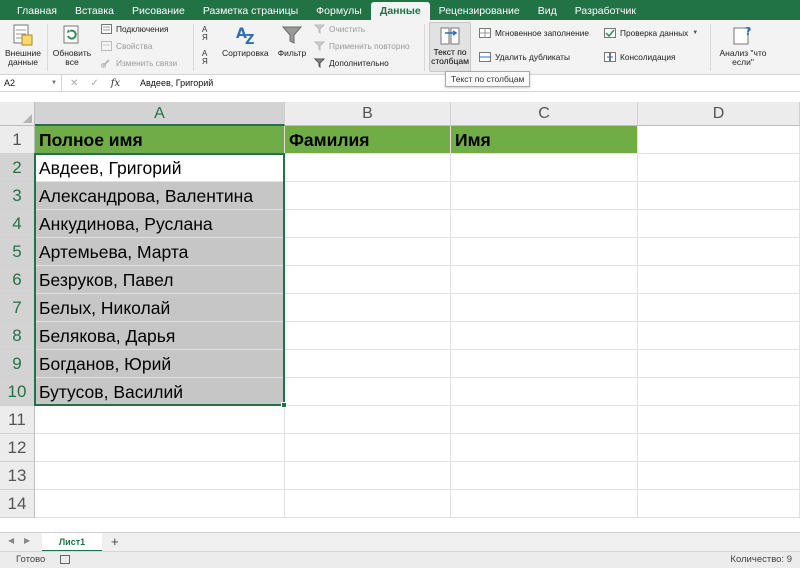 The width and height of the screenshot is (800, 568). I want to click on cancel-icon: ✕, so click(74, 83).